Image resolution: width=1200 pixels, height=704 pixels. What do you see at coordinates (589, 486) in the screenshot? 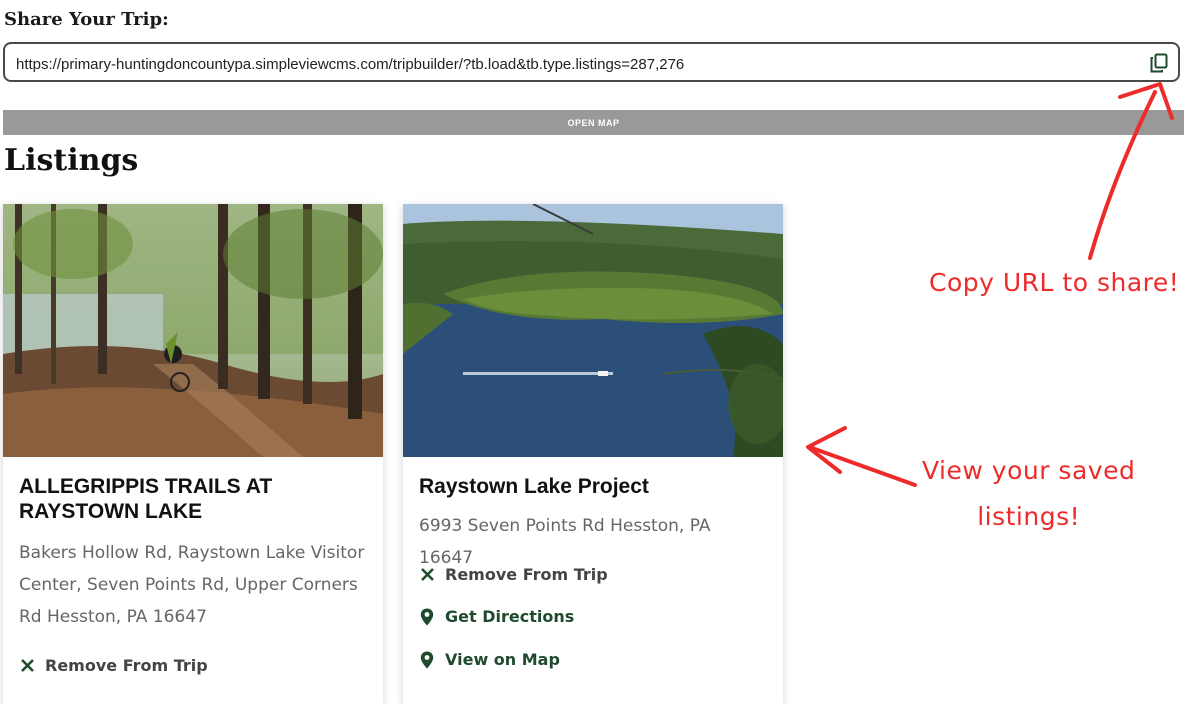
I see `listing-title: Raystown Lake Project` at bounding box center [589, 486].